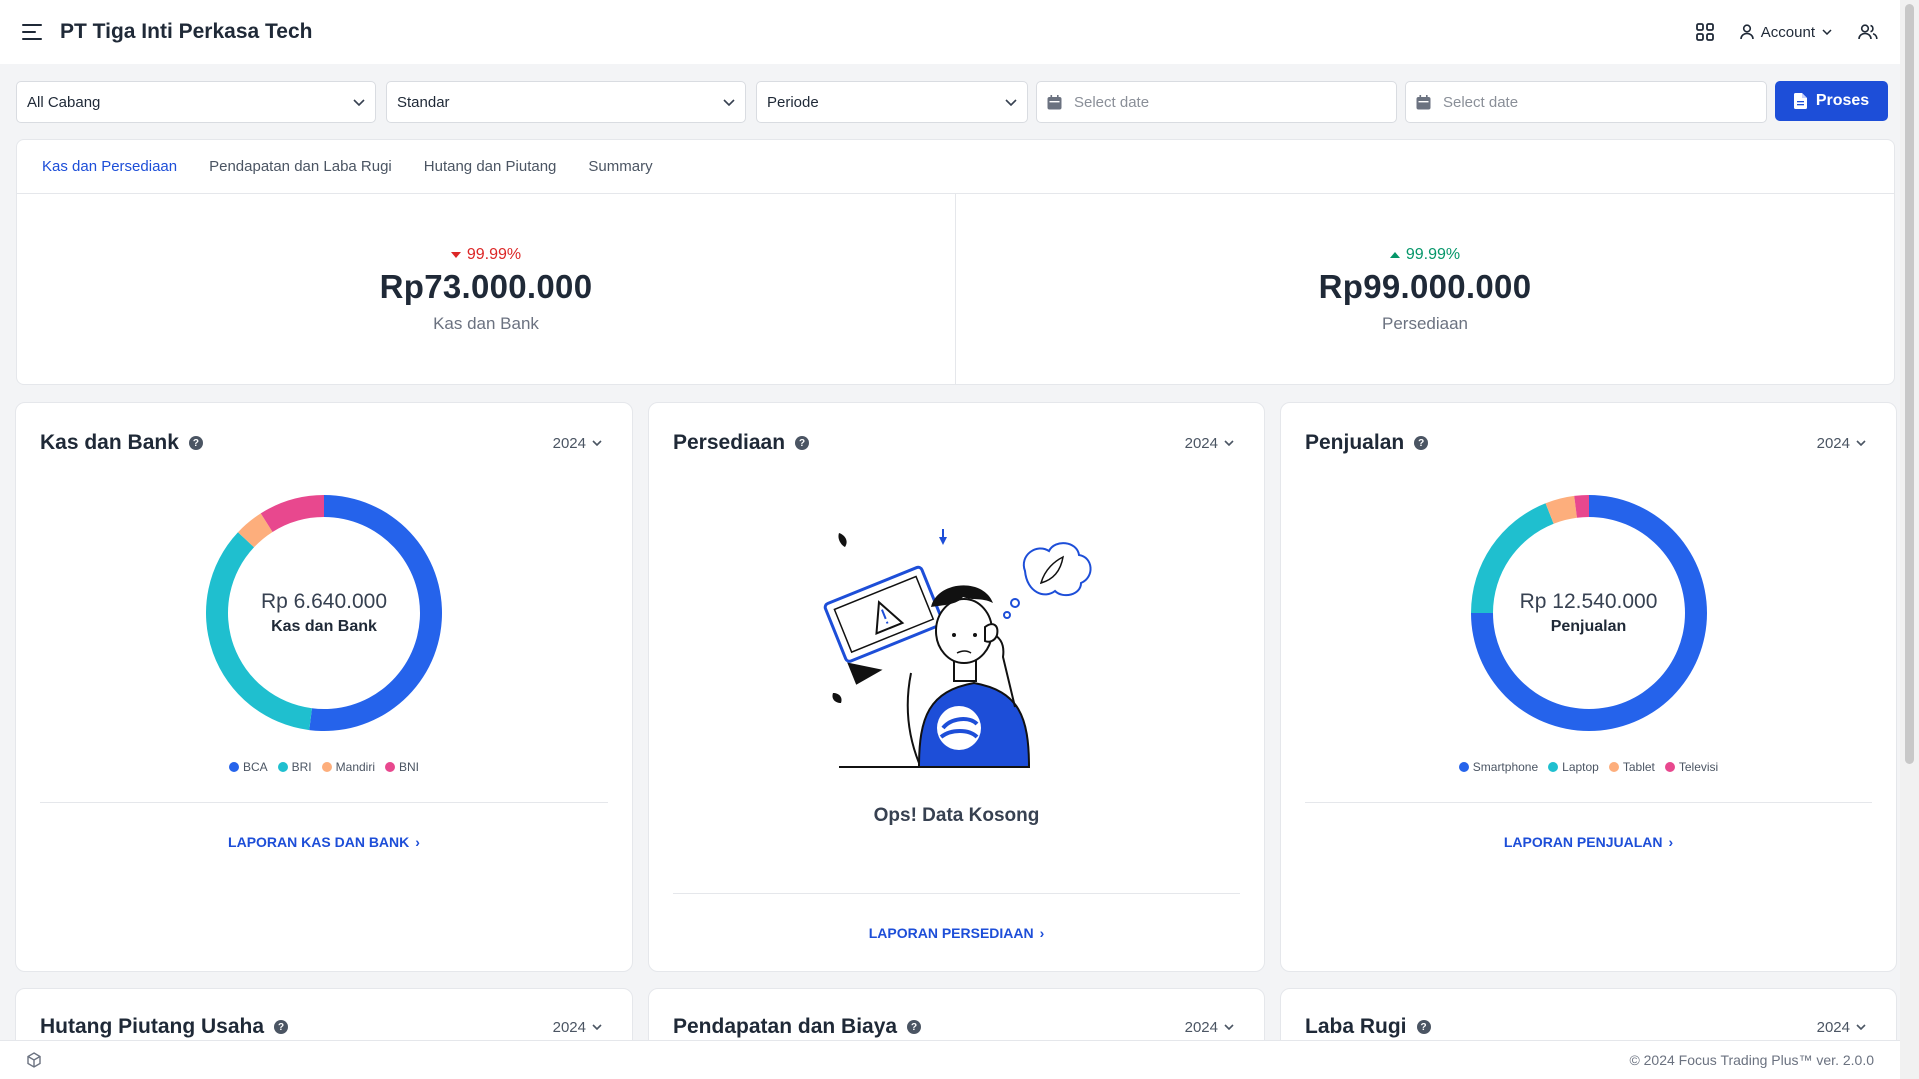 This screenshot has height=1079, width=1919. I want to click on account-menu: Account, so click(1785, 32).